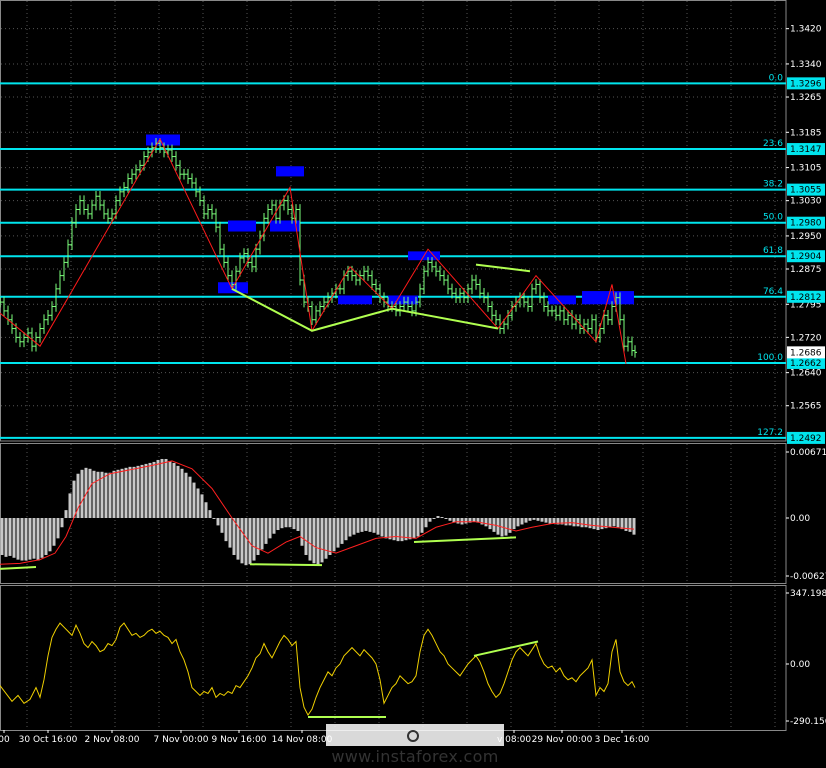 Image resolution: width=826 pixels, height=768 pixels. I want to click on x-tick-label: 9 Nov 16:00, so click(239, 740).